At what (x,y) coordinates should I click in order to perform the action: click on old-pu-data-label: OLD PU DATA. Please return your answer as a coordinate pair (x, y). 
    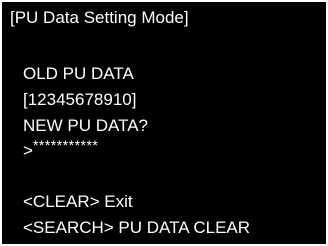
    Looking at the image, I should click on (78, 73).